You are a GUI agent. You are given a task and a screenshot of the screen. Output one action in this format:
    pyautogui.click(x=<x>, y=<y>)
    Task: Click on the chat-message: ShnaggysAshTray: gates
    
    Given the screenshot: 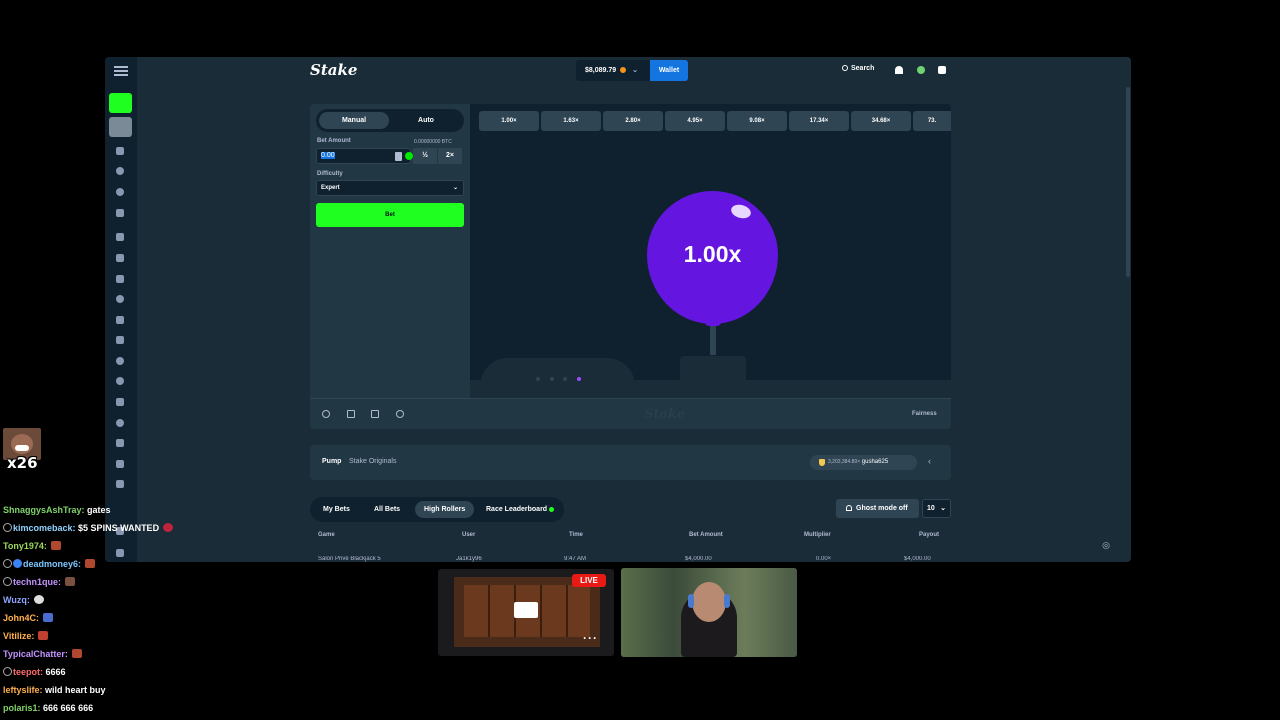 What is the action you would take?
    pyautogui.click(x=57, y=510)
    